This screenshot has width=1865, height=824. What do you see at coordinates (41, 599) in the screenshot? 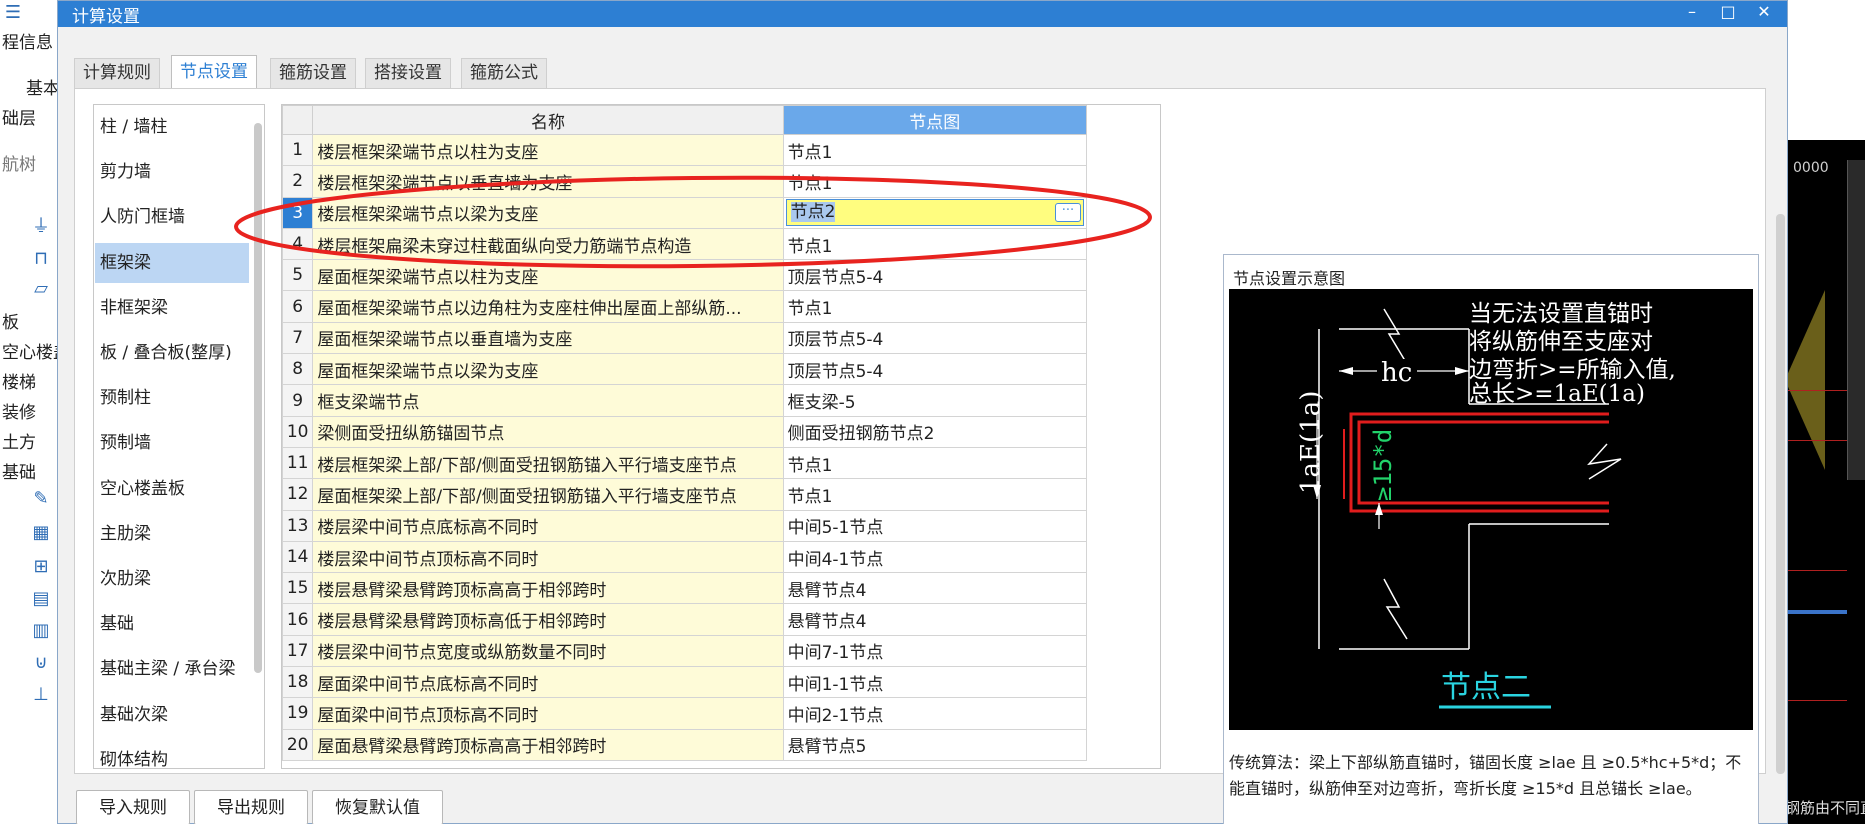
I see `table-icon: ▤` at bounding box center [41, 599].